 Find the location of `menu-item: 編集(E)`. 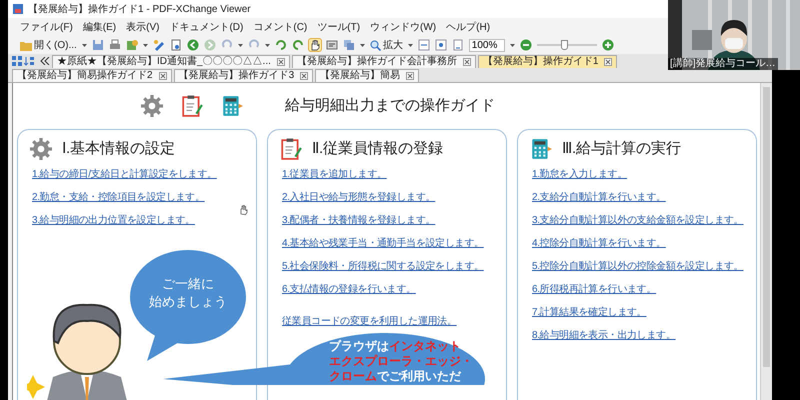

menu-item: 編集(E) is located at coordinates (99, 27).